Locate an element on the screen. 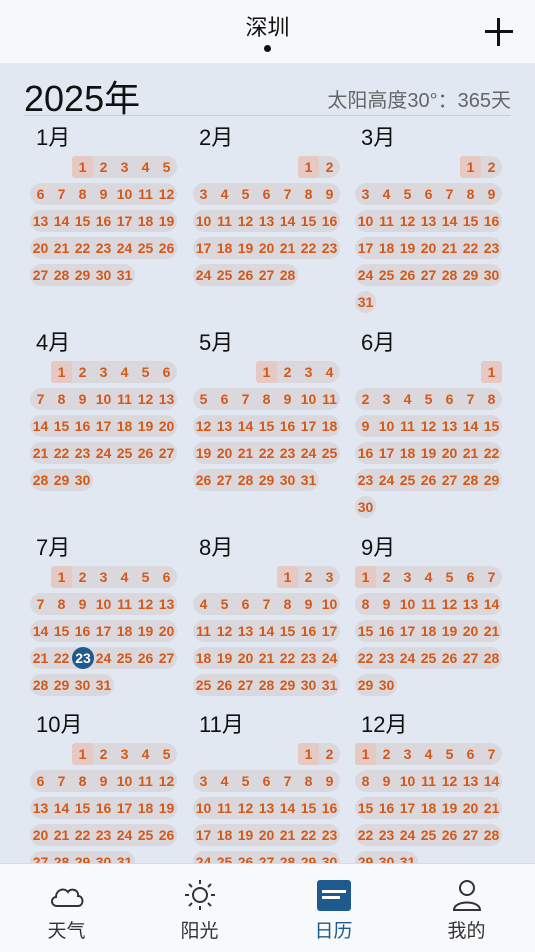 The width and height of the screenshot is (535, 952). tab-sunlight: 阳光 is located at coordinates (199, 908).